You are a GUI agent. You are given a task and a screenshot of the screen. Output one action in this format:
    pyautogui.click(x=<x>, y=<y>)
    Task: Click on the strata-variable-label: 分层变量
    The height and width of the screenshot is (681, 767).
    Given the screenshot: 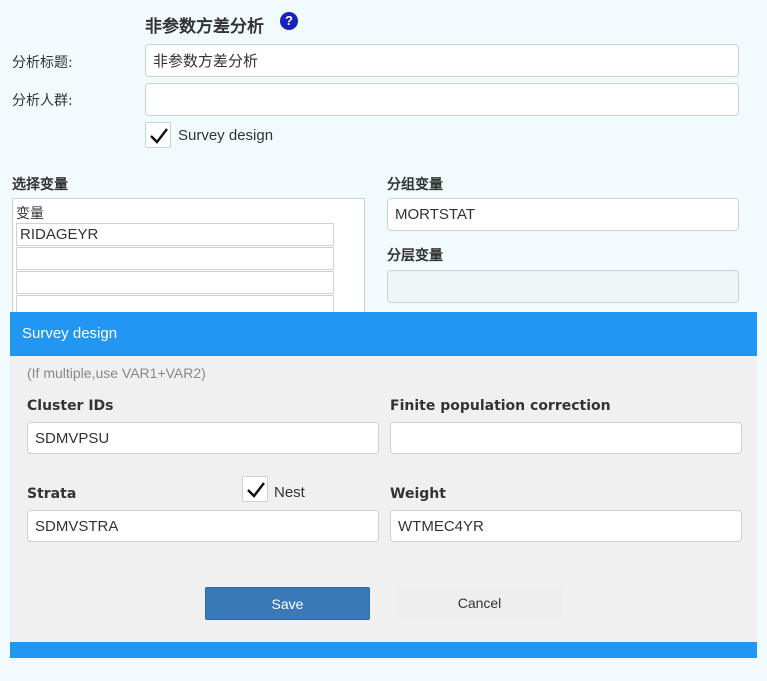 What is the action you would take?
    pyautogui.click(x=415, y=256)
    